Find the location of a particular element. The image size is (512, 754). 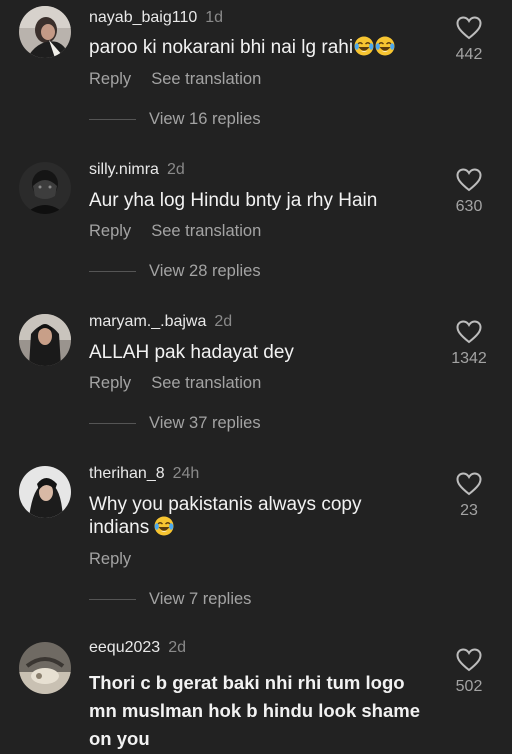

comment-header: maryam._.bajwa 2d is located at coordinates (160, 322).